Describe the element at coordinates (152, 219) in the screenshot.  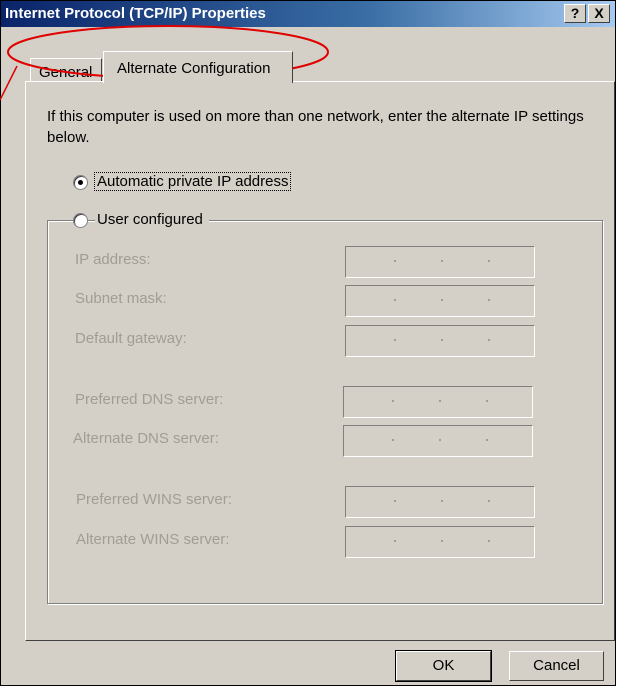
I see `user-configured-label: User configured` at that location.